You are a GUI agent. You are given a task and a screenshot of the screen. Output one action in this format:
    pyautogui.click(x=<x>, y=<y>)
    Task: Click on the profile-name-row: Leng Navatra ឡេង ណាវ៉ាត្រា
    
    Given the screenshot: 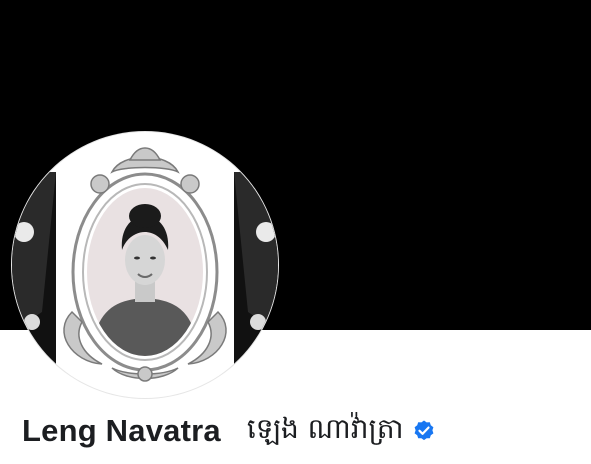 What is the action you would take?
    pyautogui.click(x=229, y=431)
    